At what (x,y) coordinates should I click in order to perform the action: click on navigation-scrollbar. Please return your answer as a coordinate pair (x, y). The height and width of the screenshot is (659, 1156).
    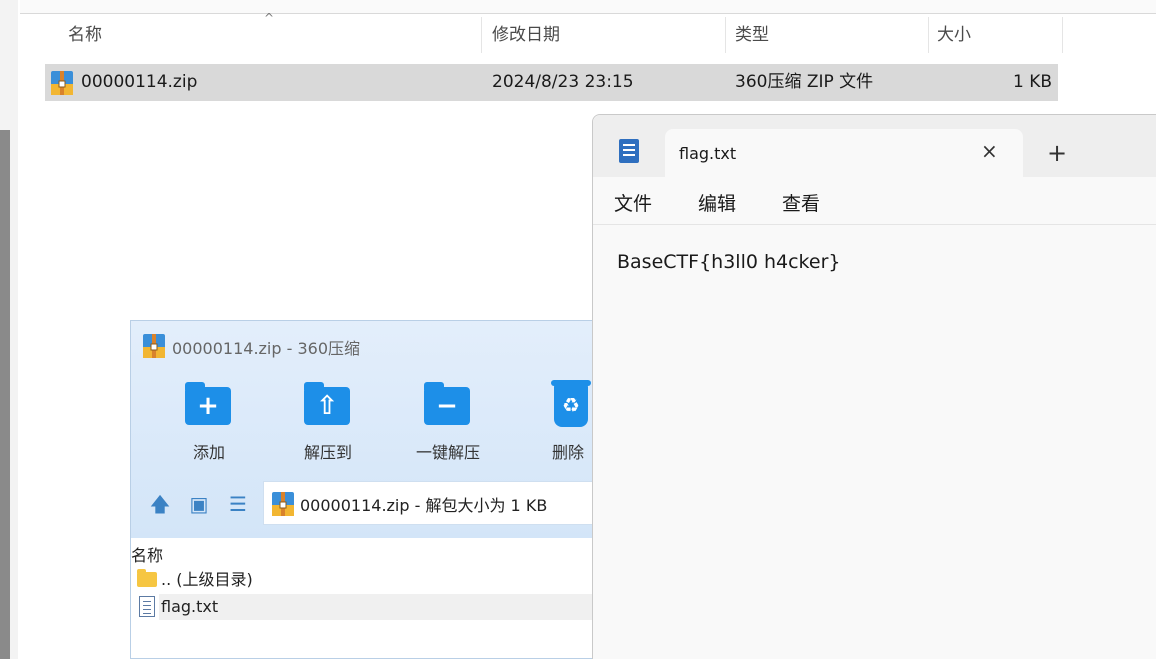
    Looking at the image, I should click on (5, 394).